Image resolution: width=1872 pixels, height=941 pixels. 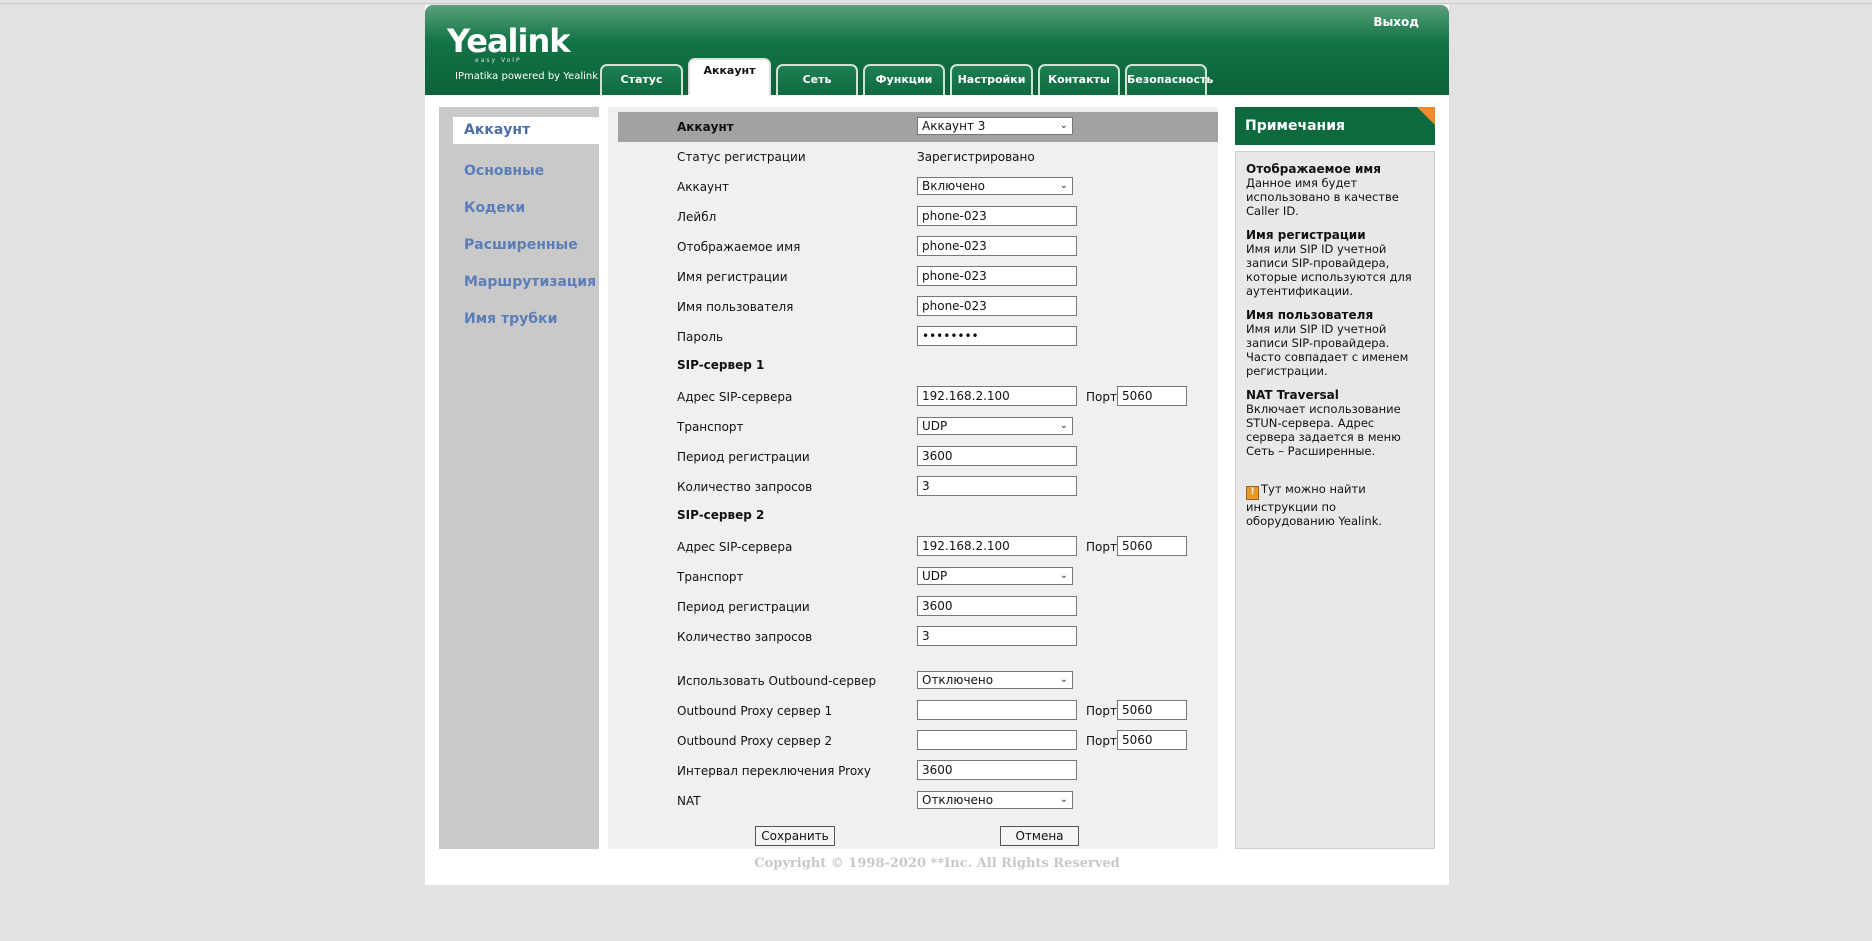 I want to click on note-title: Имя пользователя, so click(x=1310, y=315).